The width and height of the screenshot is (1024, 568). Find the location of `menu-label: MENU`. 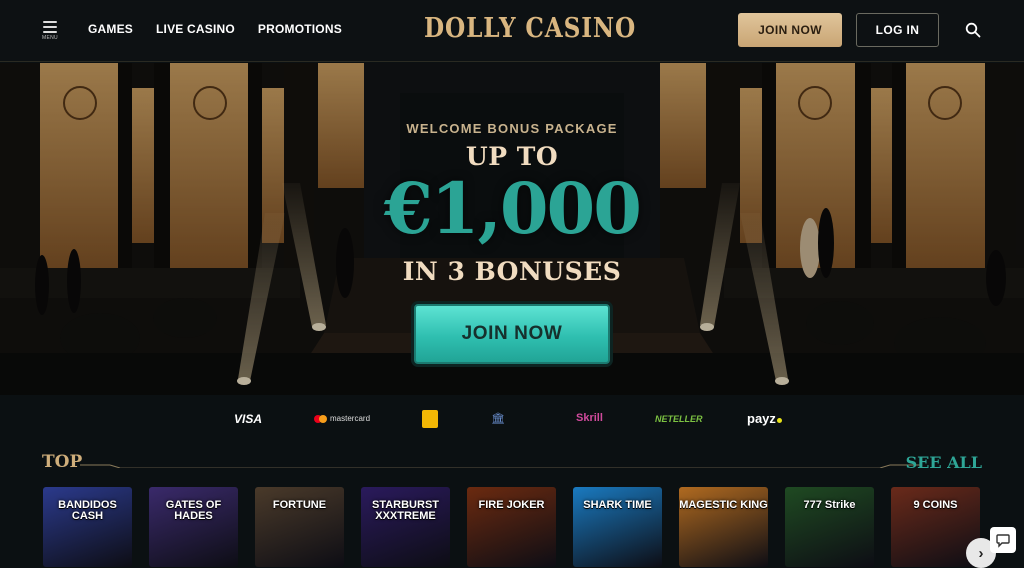

menu-label: MENU is located at coordinates (50, 38).